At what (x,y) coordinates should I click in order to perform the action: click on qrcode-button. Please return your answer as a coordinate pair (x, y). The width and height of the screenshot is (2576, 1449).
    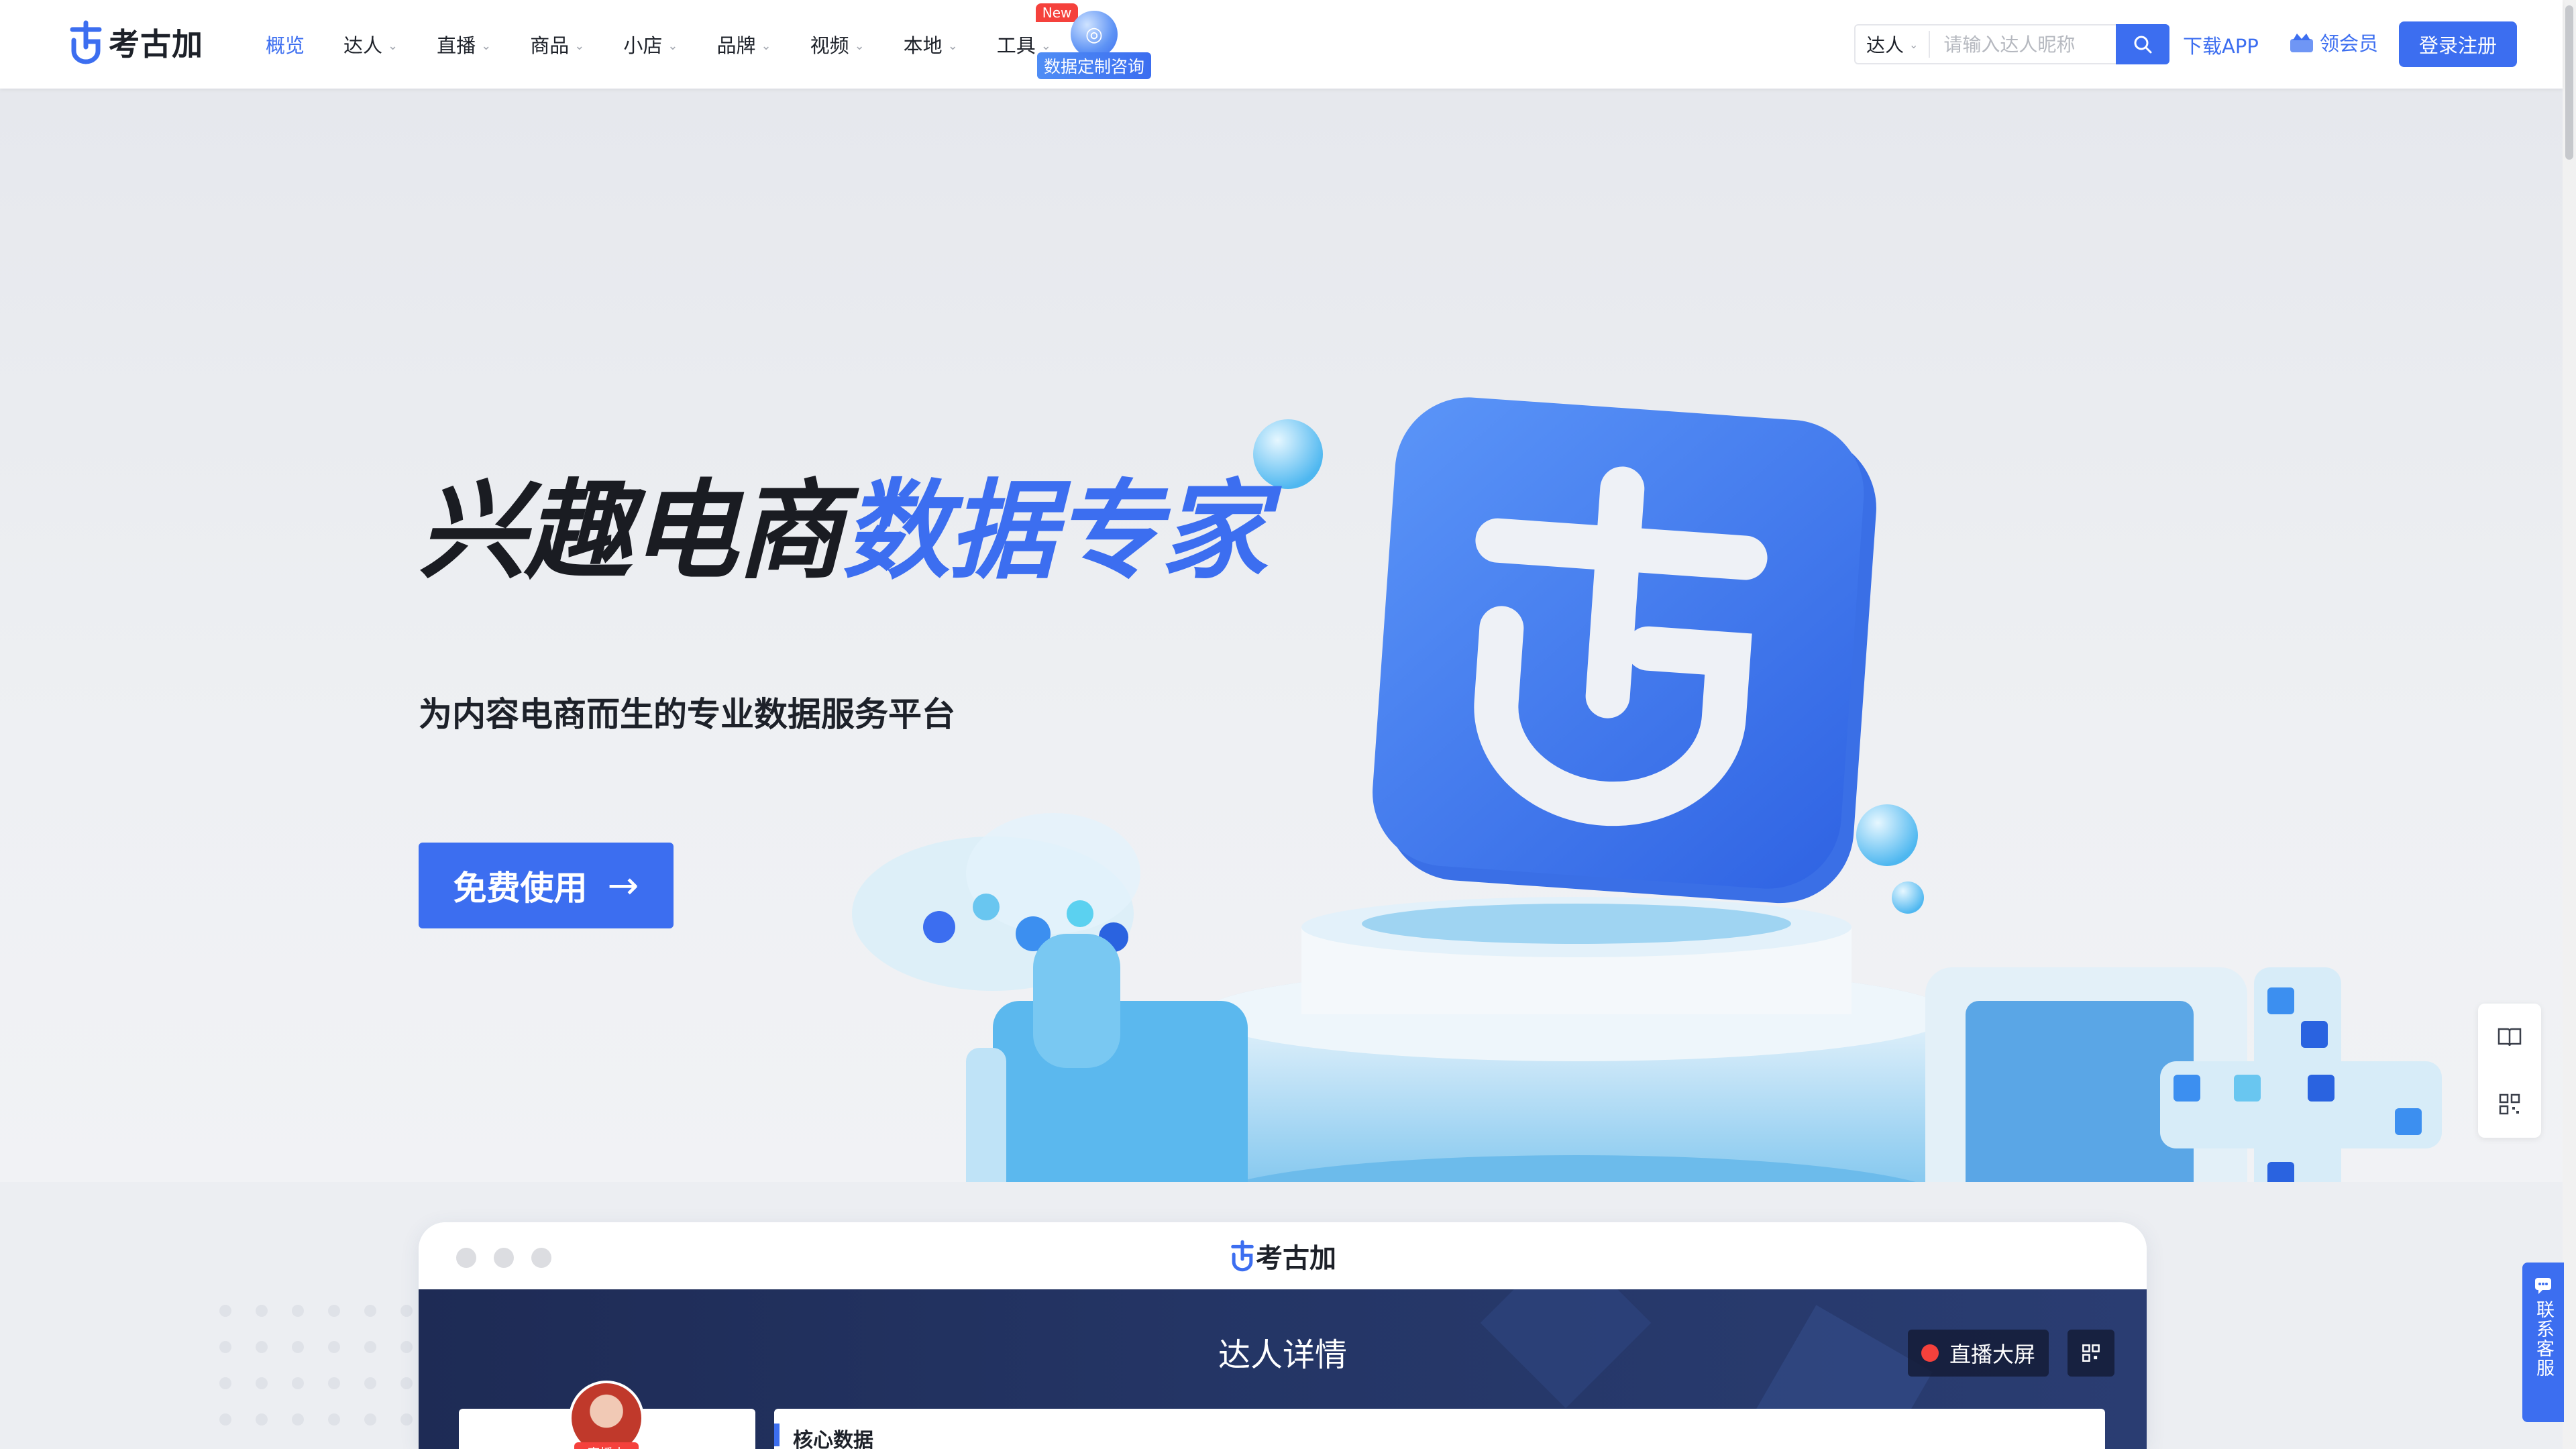
    Looking at the image, I should click on (2509, 1104).